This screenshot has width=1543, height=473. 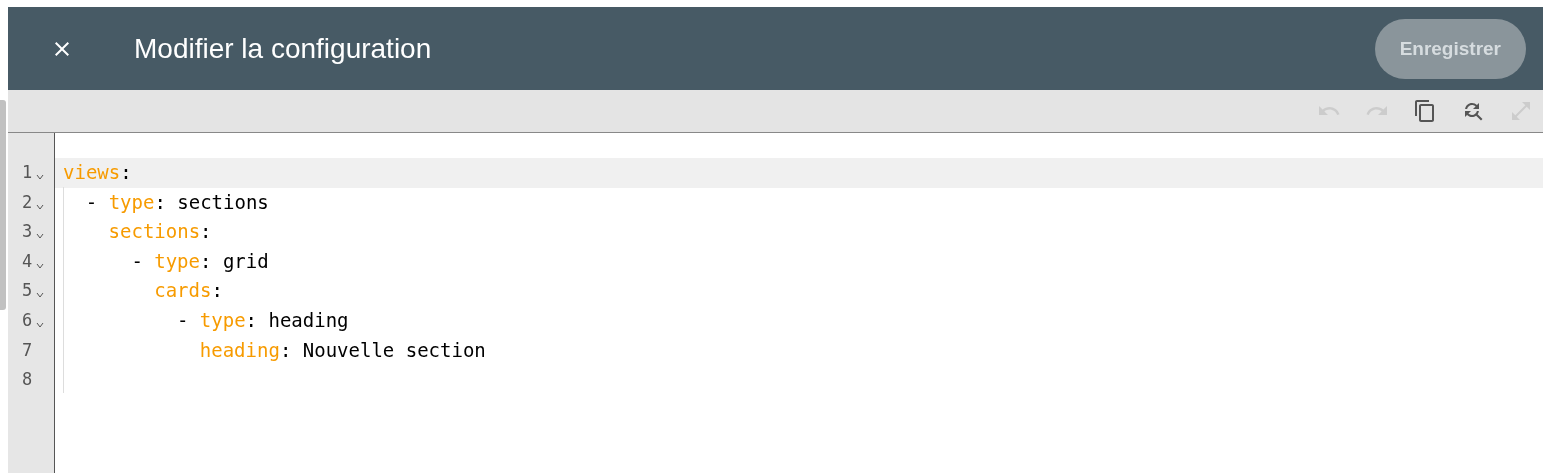 I want to click on line-number: 6, so click(x=27, y=320).